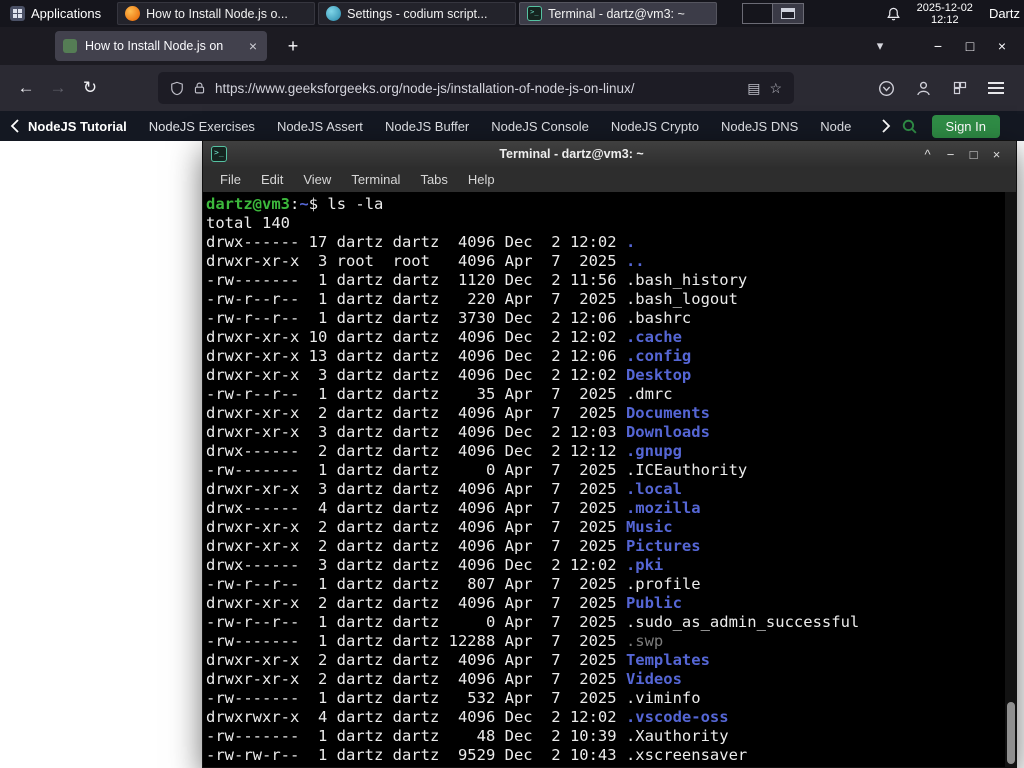 The width and height of the screenshot is (1024, 768). I want to click on workspace-switcher, so click(773, 13).